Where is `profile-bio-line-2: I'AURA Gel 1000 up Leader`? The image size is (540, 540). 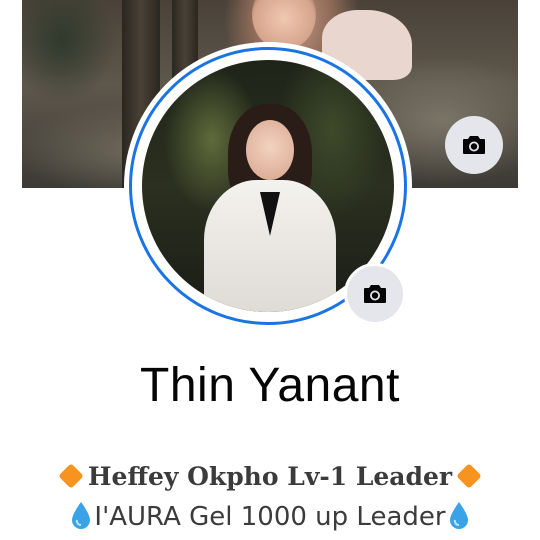 profile-bio-line-2: I'AURA Gel 1000 up Leader is located at coordinates (270, 517).